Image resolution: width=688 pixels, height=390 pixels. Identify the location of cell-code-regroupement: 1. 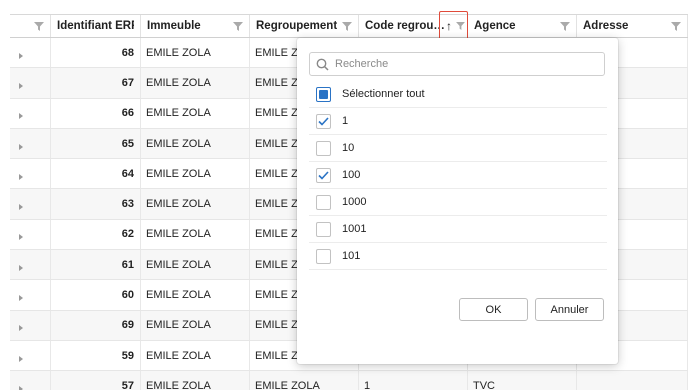
(413, 380).